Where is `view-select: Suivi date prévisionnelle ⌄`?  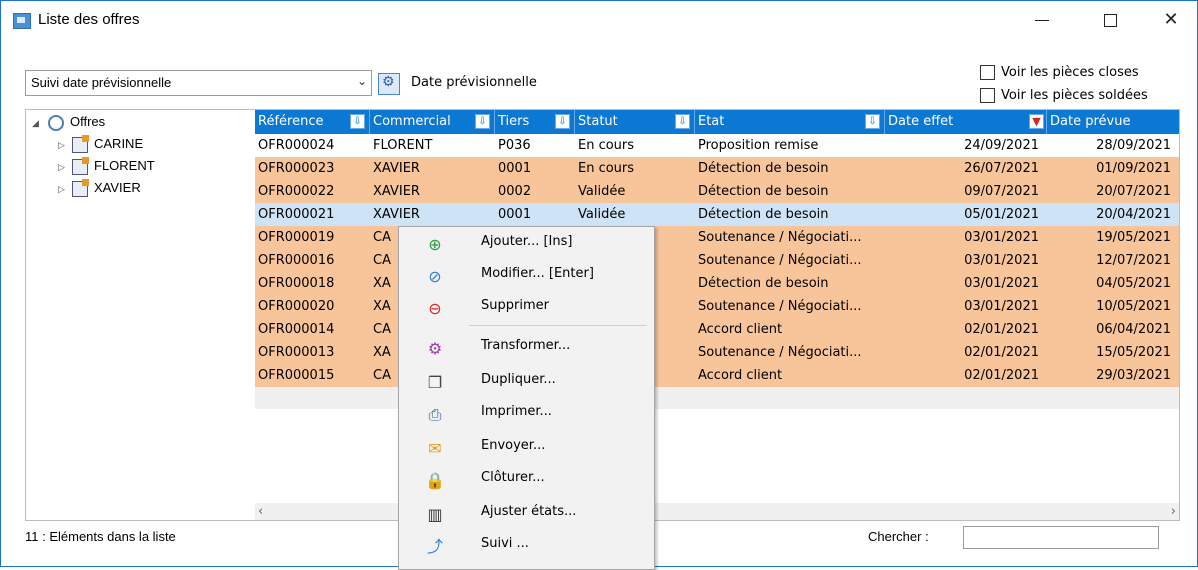
view-select: Suivi date prévisionnelle ⌄ is located at coordinates (198, 83).